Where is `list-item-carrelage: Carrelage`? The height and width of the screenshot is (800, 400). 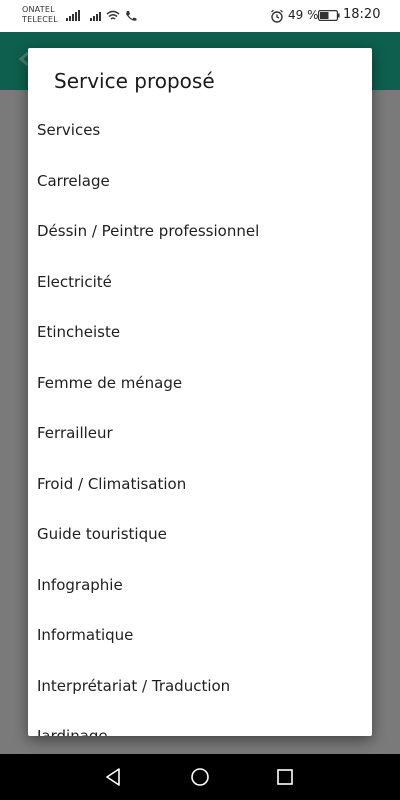
list-item-carrelage: Carrelage is located at coordinates (200, 181).